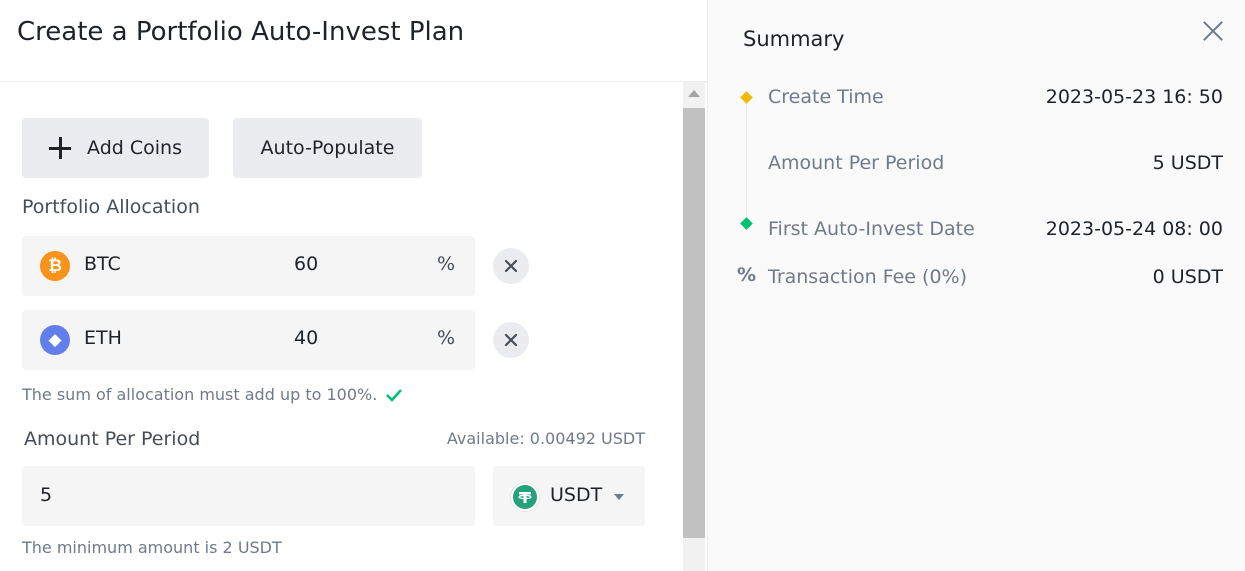 The image size is (1245, 571). I want to click on auto-populate-label: Auto-Populate, so click(327, 148).